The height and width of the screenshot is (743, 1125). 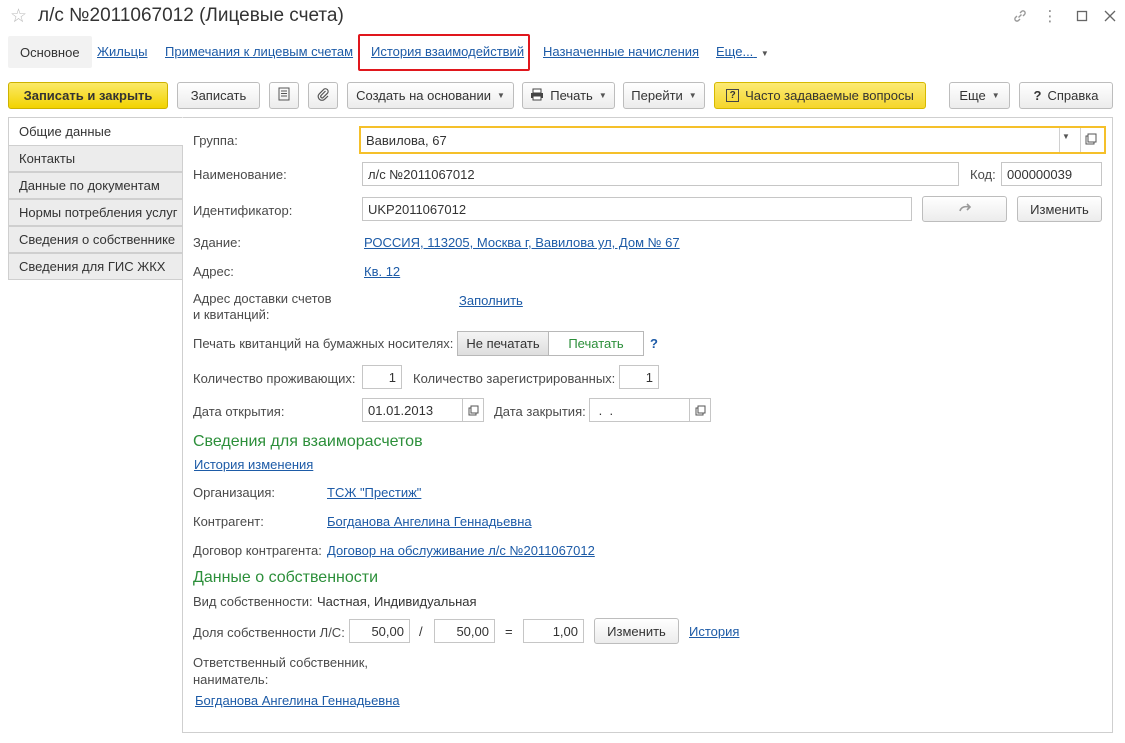 What do you see at coordinates (323, 343) in the screenshot?
I see `print-receipts-label: Печать квитанций на бумажных носителях:` at bounding box center [323, 343].